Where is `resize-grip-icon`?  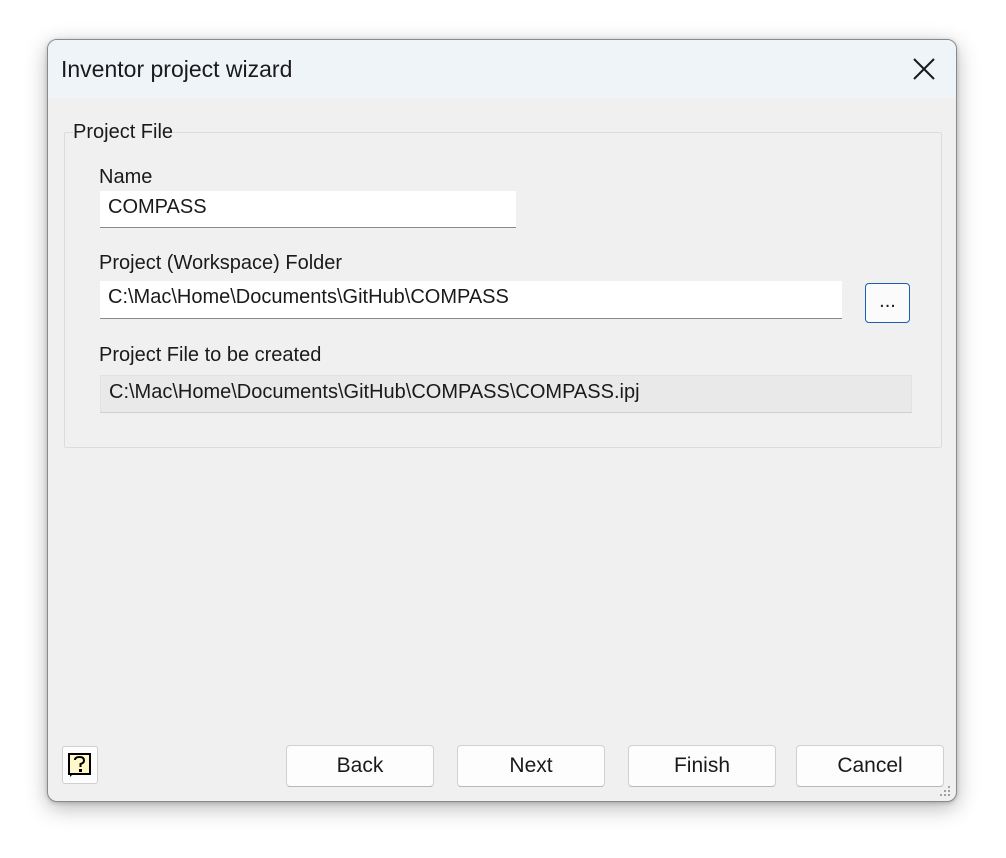
resize-grip-icon is located at coordinates (945, 791).